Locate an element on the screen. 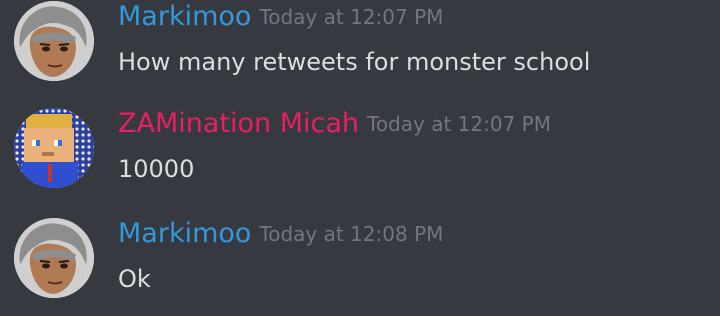  message-header: Markimoo Today at 12:07 PM is located at coordinates (280, 18).